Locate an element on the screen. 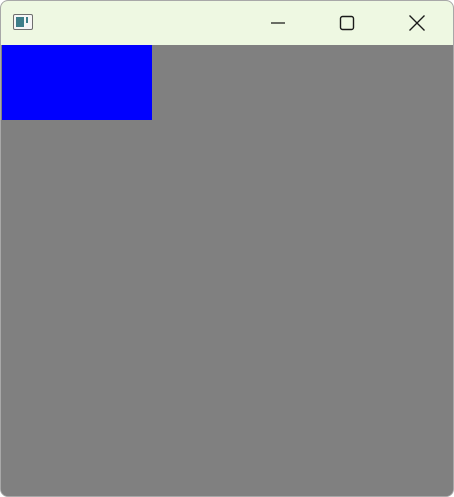  app-window-icon is located at coordinates (23, 22).